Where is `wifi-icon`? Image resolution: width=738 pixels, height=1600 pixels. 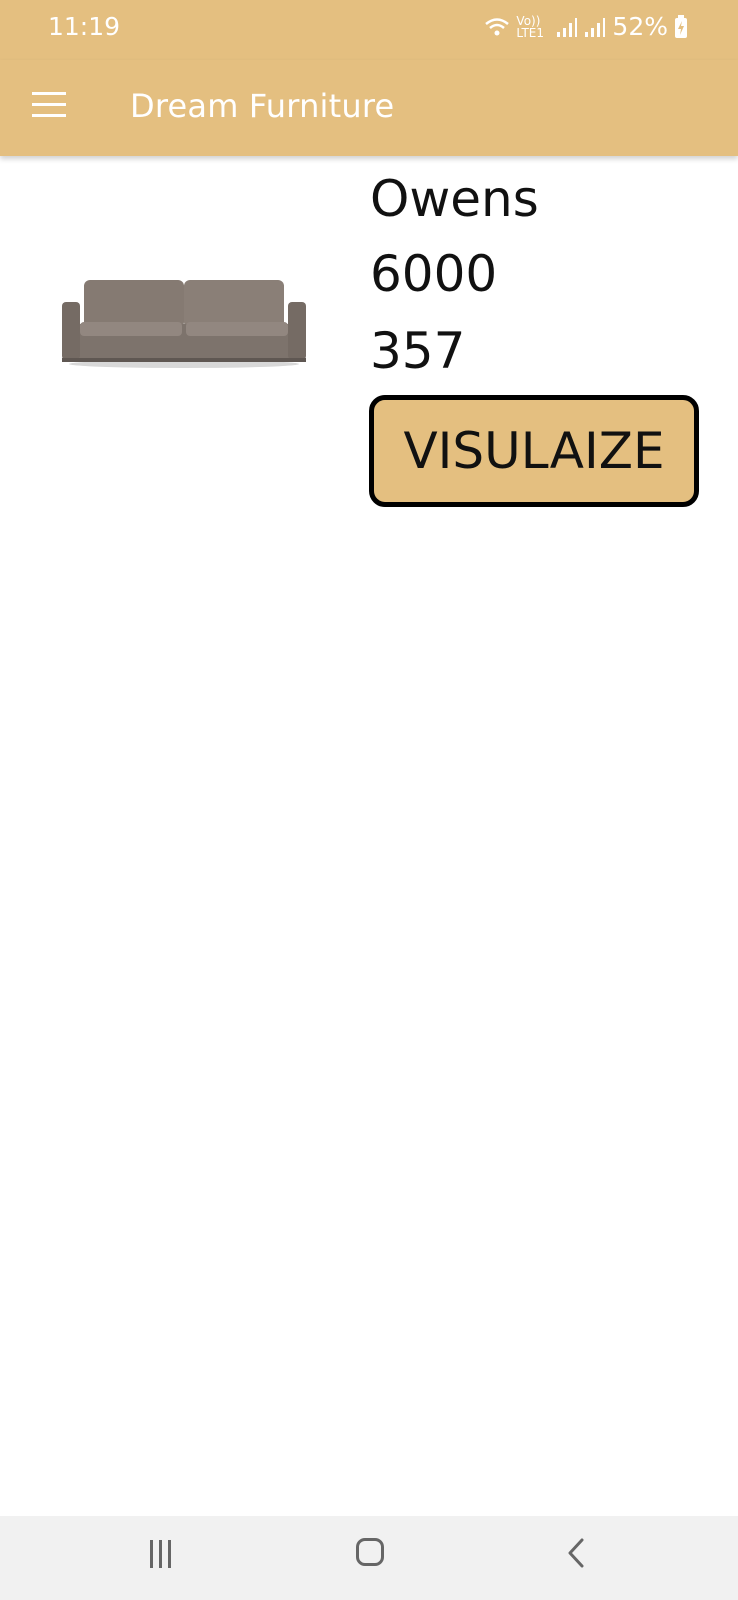 wifi-icon is located at coordinates (497, 26).